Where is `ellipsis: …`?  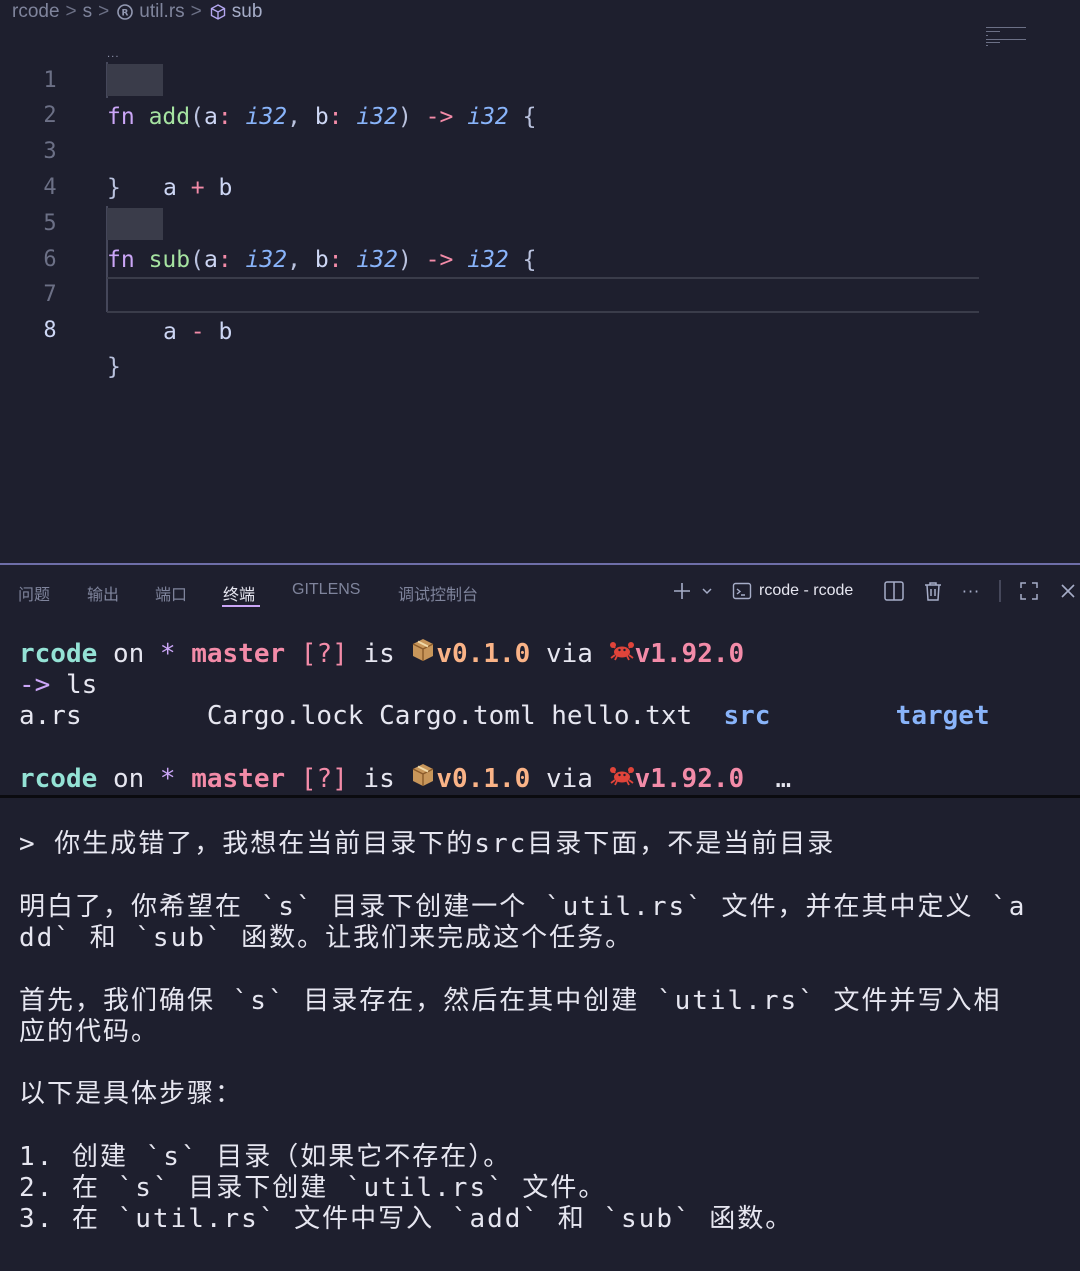 ellipsis: … is located at coordinates (783, 779).